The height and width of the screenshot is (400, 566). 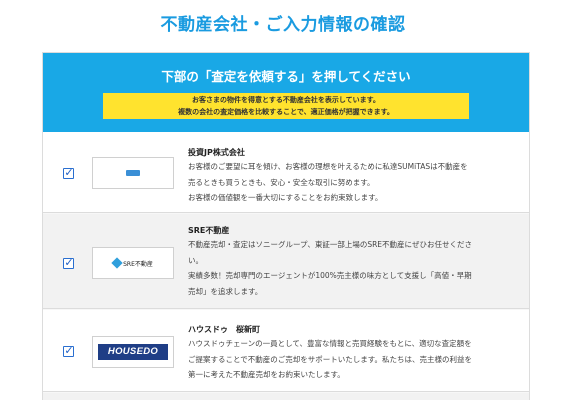 I want to click on description-line: 不動産売却・査定はソニーグループ、東証一部上場のSRE不動産にぜひお任せくださ, so click(x=330, y=244).